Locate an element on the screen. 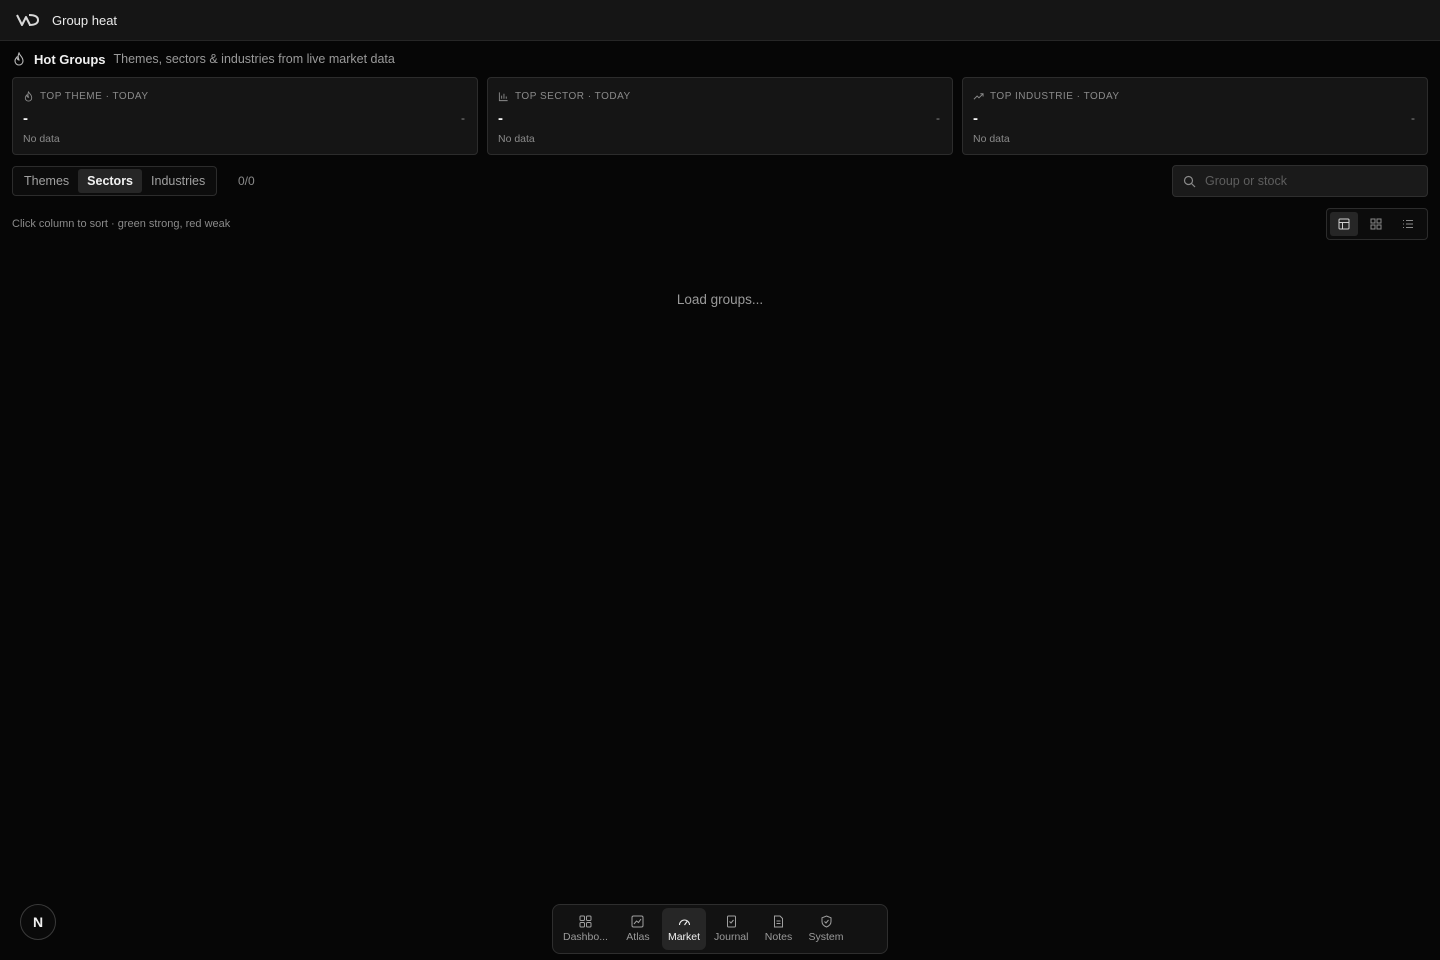 The height and width of the screenshot is (960, 1440). page-title: Hot Groups is located at coordinates (70, 59).